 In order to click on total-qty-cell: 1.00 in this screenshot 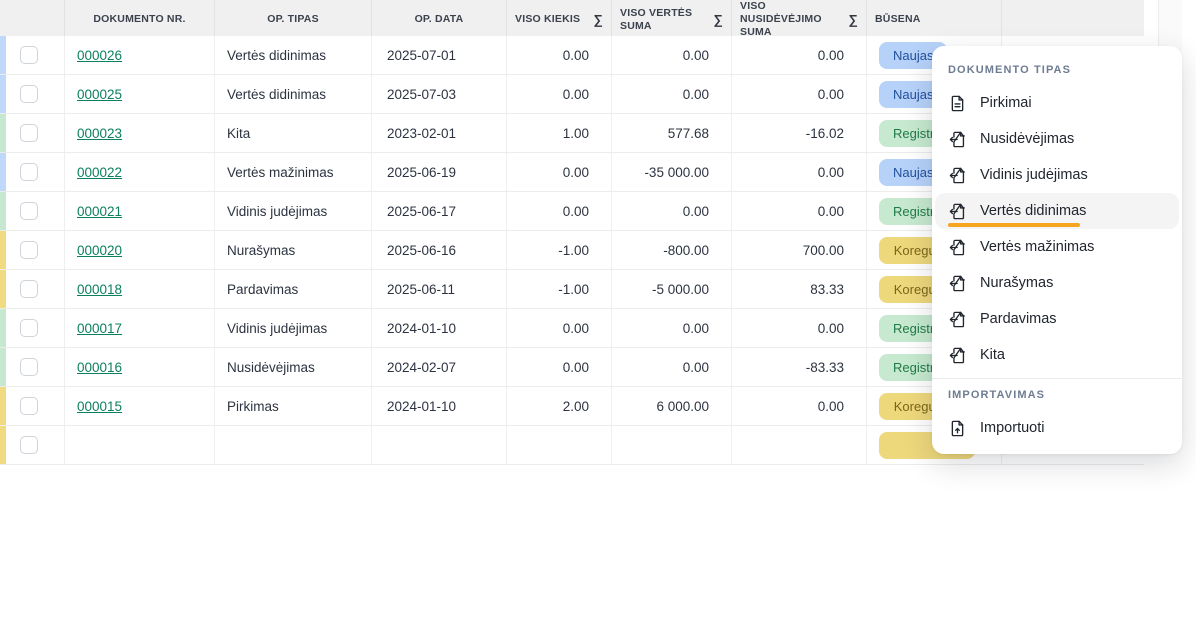, I will do `click(559, 133)`.